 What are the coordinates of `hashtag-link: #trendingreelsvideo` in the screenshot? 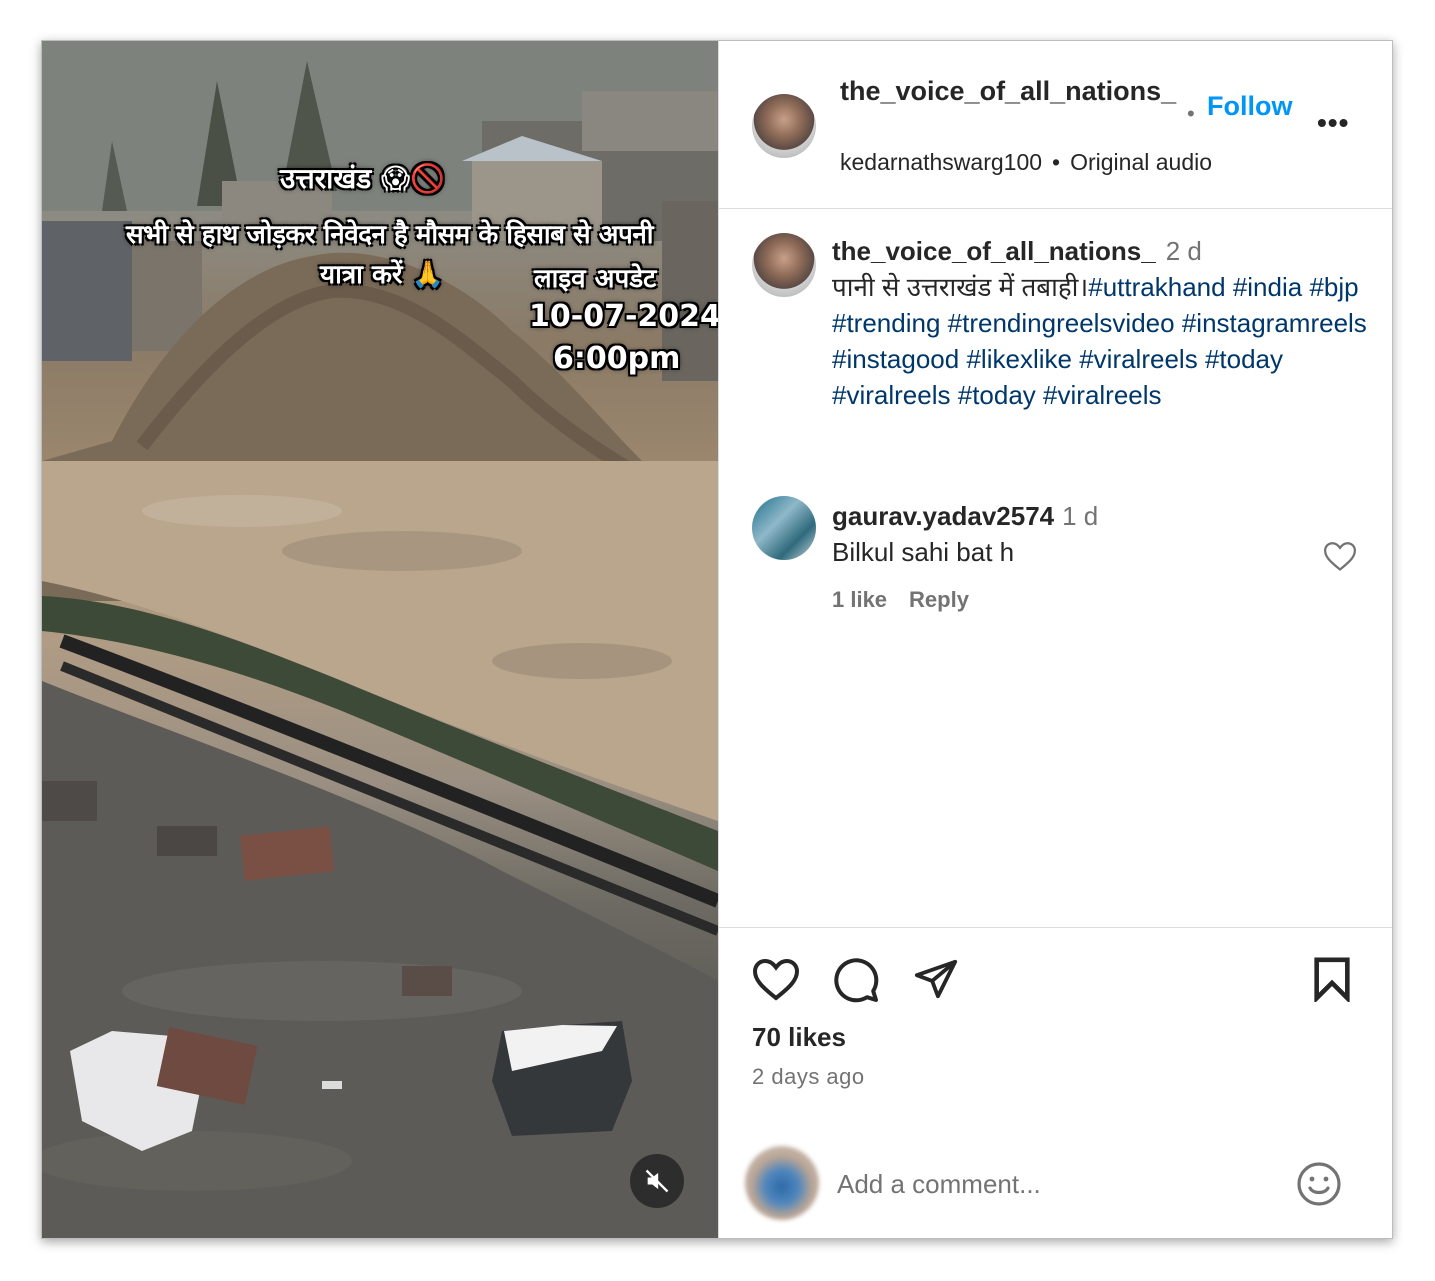 It's located at (1061, 323).